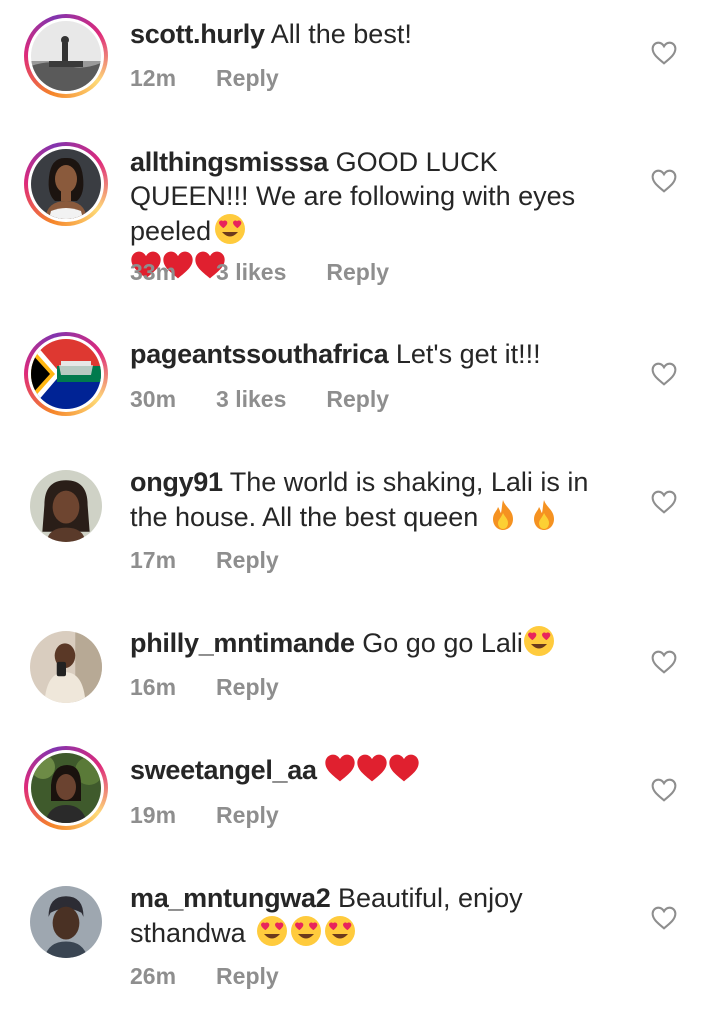  I want to click on comment-body: Let's get it!!!, so click(468, 354).